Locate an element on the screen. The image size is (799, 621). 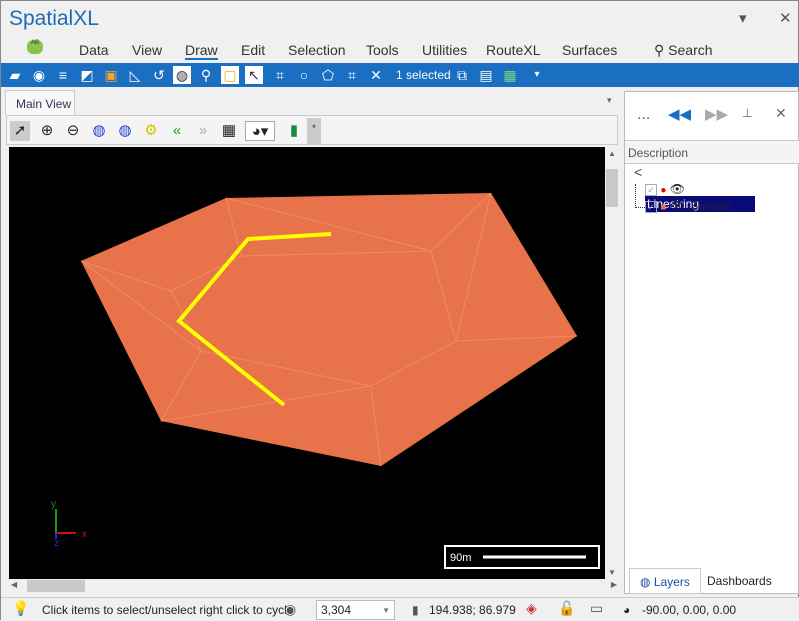
layers-icon: ≡ is located at coordinates (63, 75).